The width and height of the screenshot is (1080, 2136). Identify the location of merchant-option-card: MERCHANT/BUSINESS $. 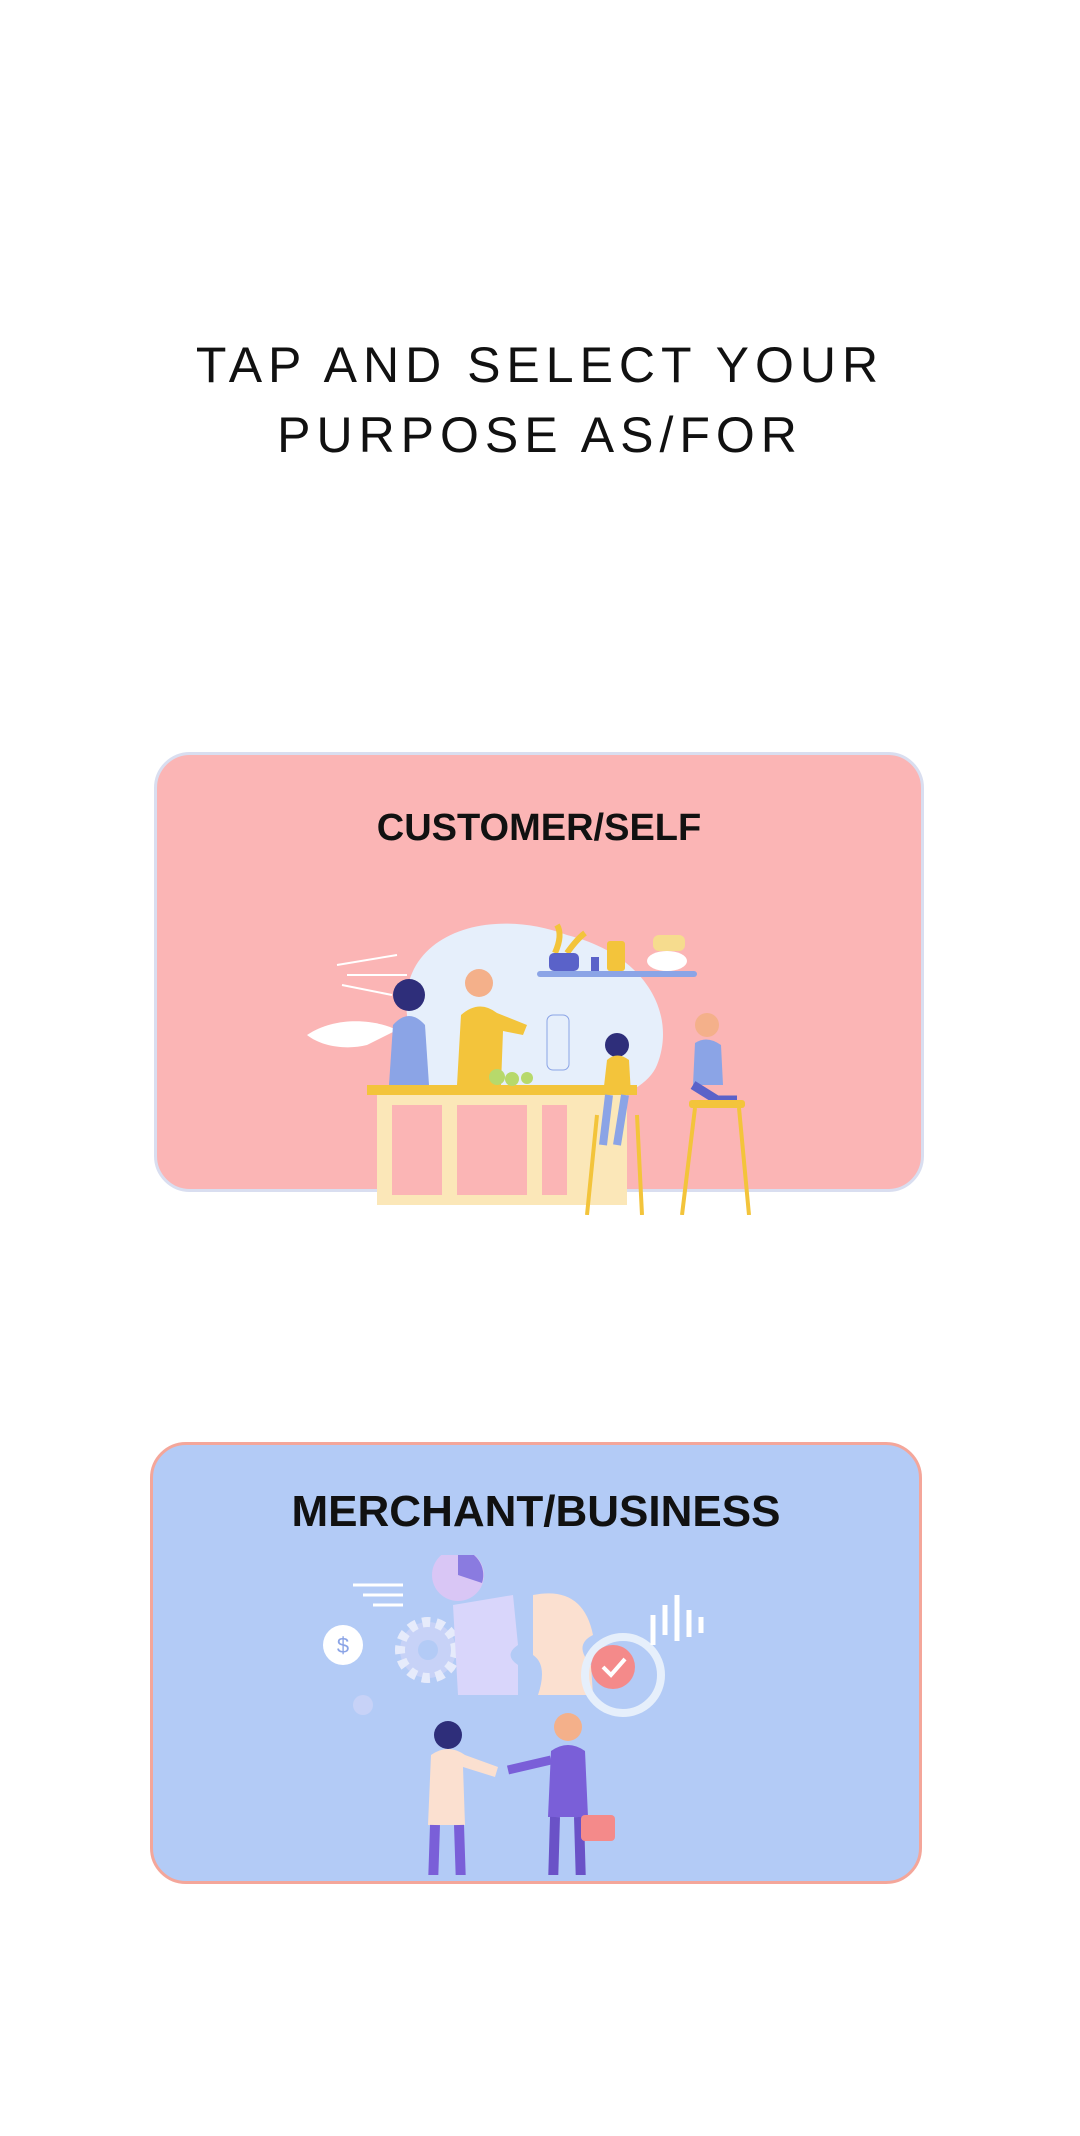
(536, 1663).